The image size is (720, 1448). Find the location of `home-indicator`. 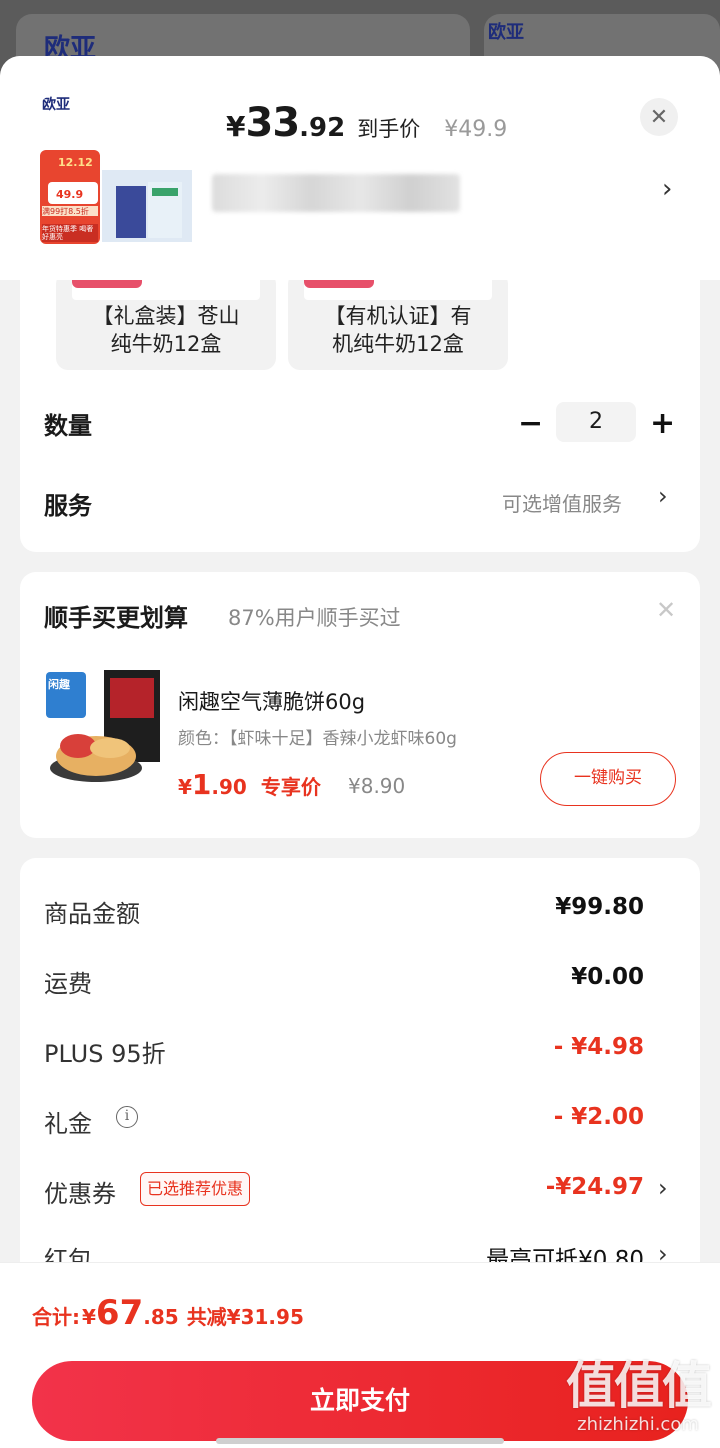

home-indicator is located at coordinates (360, 1441).